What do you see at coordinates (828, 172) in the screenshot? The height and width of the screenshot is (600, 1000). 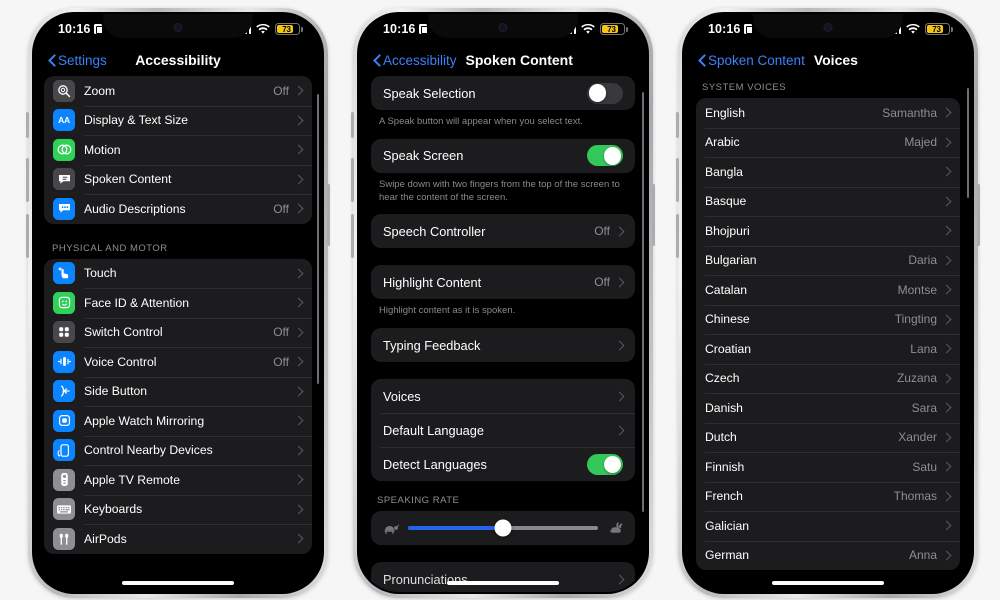 I see `table-row: Bangla` at bounding box center [828, 172].